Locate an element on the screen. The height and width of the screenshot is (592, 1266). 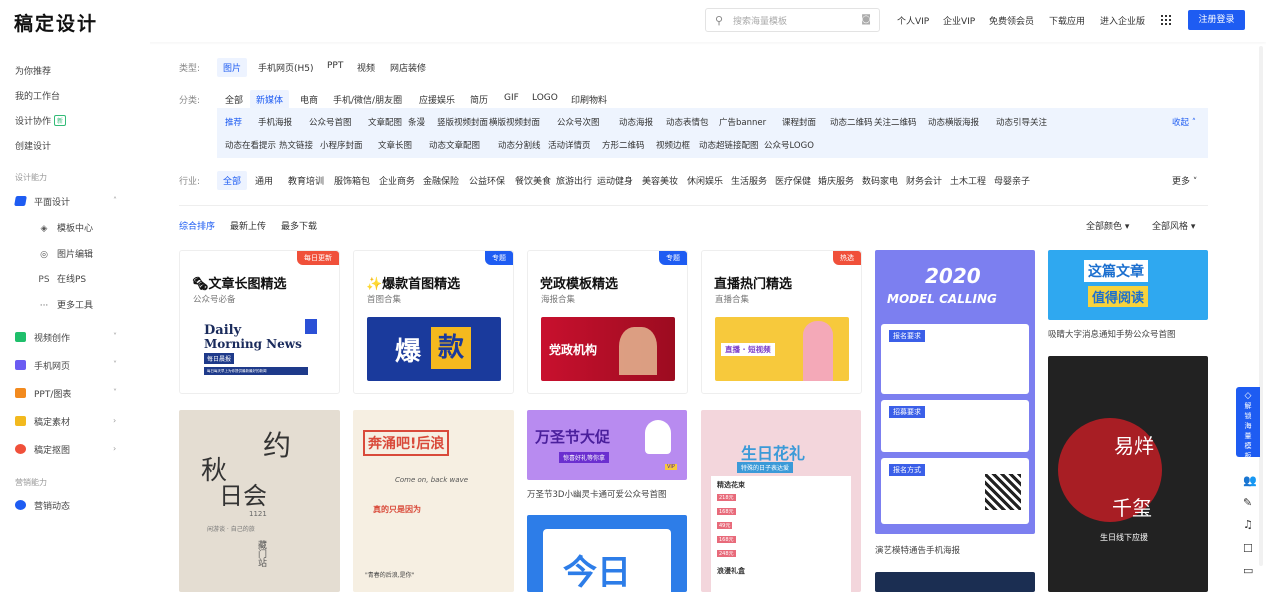
template-thumb-birthday-support: 易烊 千玺 生日线下应援 is located at coordinates (1128, 474).